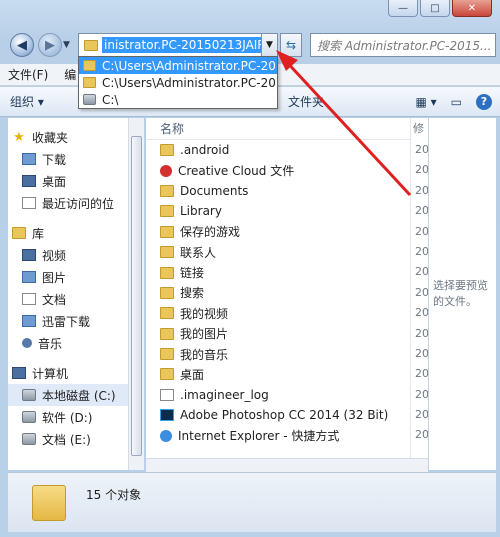 The image size is (500, 537). Describe the element at coordinates (54, 255) in the screenshot. I see `sidebar-item-label: 视频` at that location.